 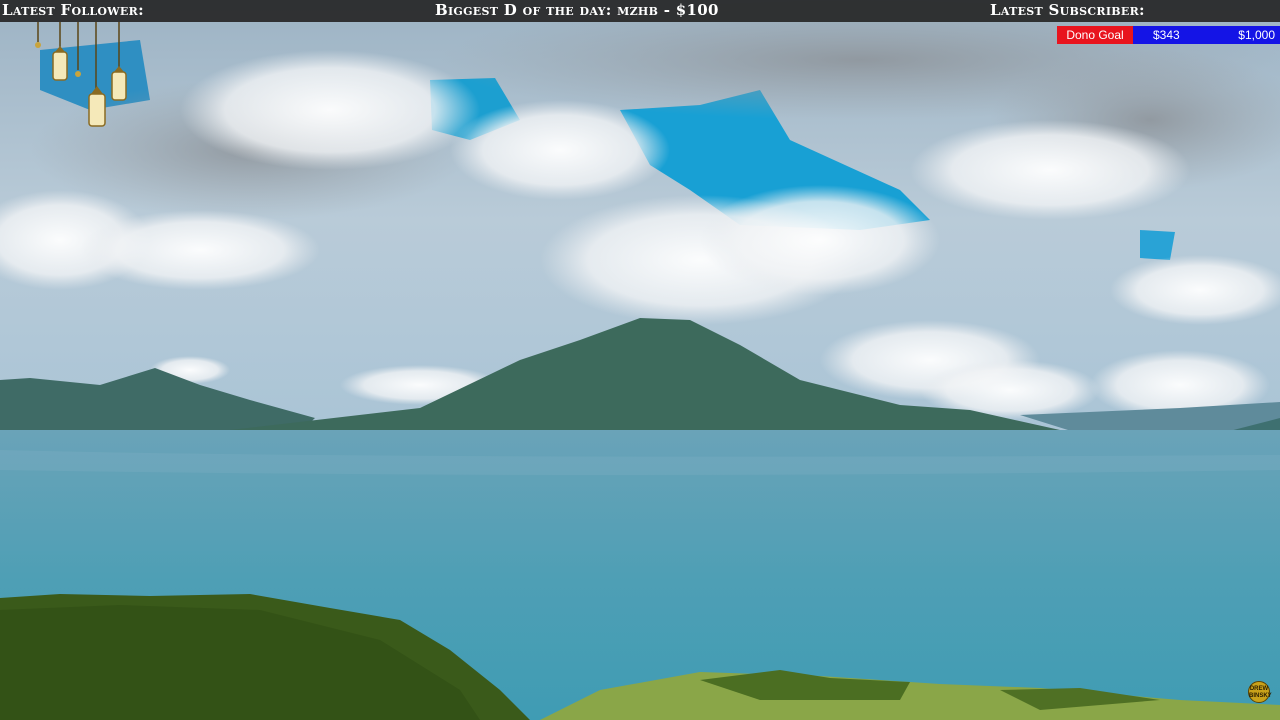 I want to click on hanging-lanterns-decoration, so click(x=81, y=74).